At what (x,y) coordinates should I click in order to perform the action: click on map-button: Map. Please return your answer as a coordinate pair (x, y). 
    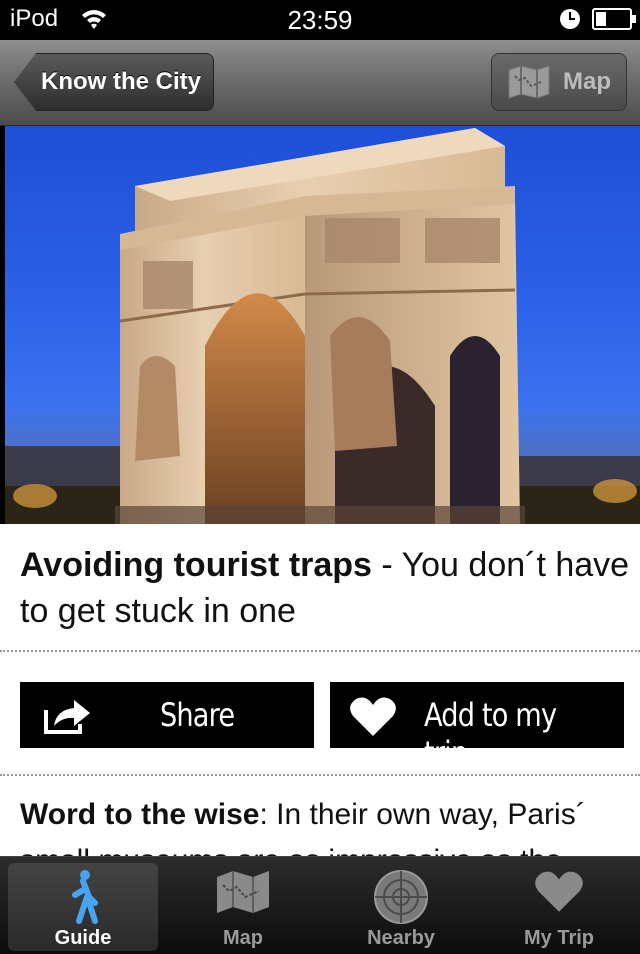
    Looking at the image, I should click on (559, 82).